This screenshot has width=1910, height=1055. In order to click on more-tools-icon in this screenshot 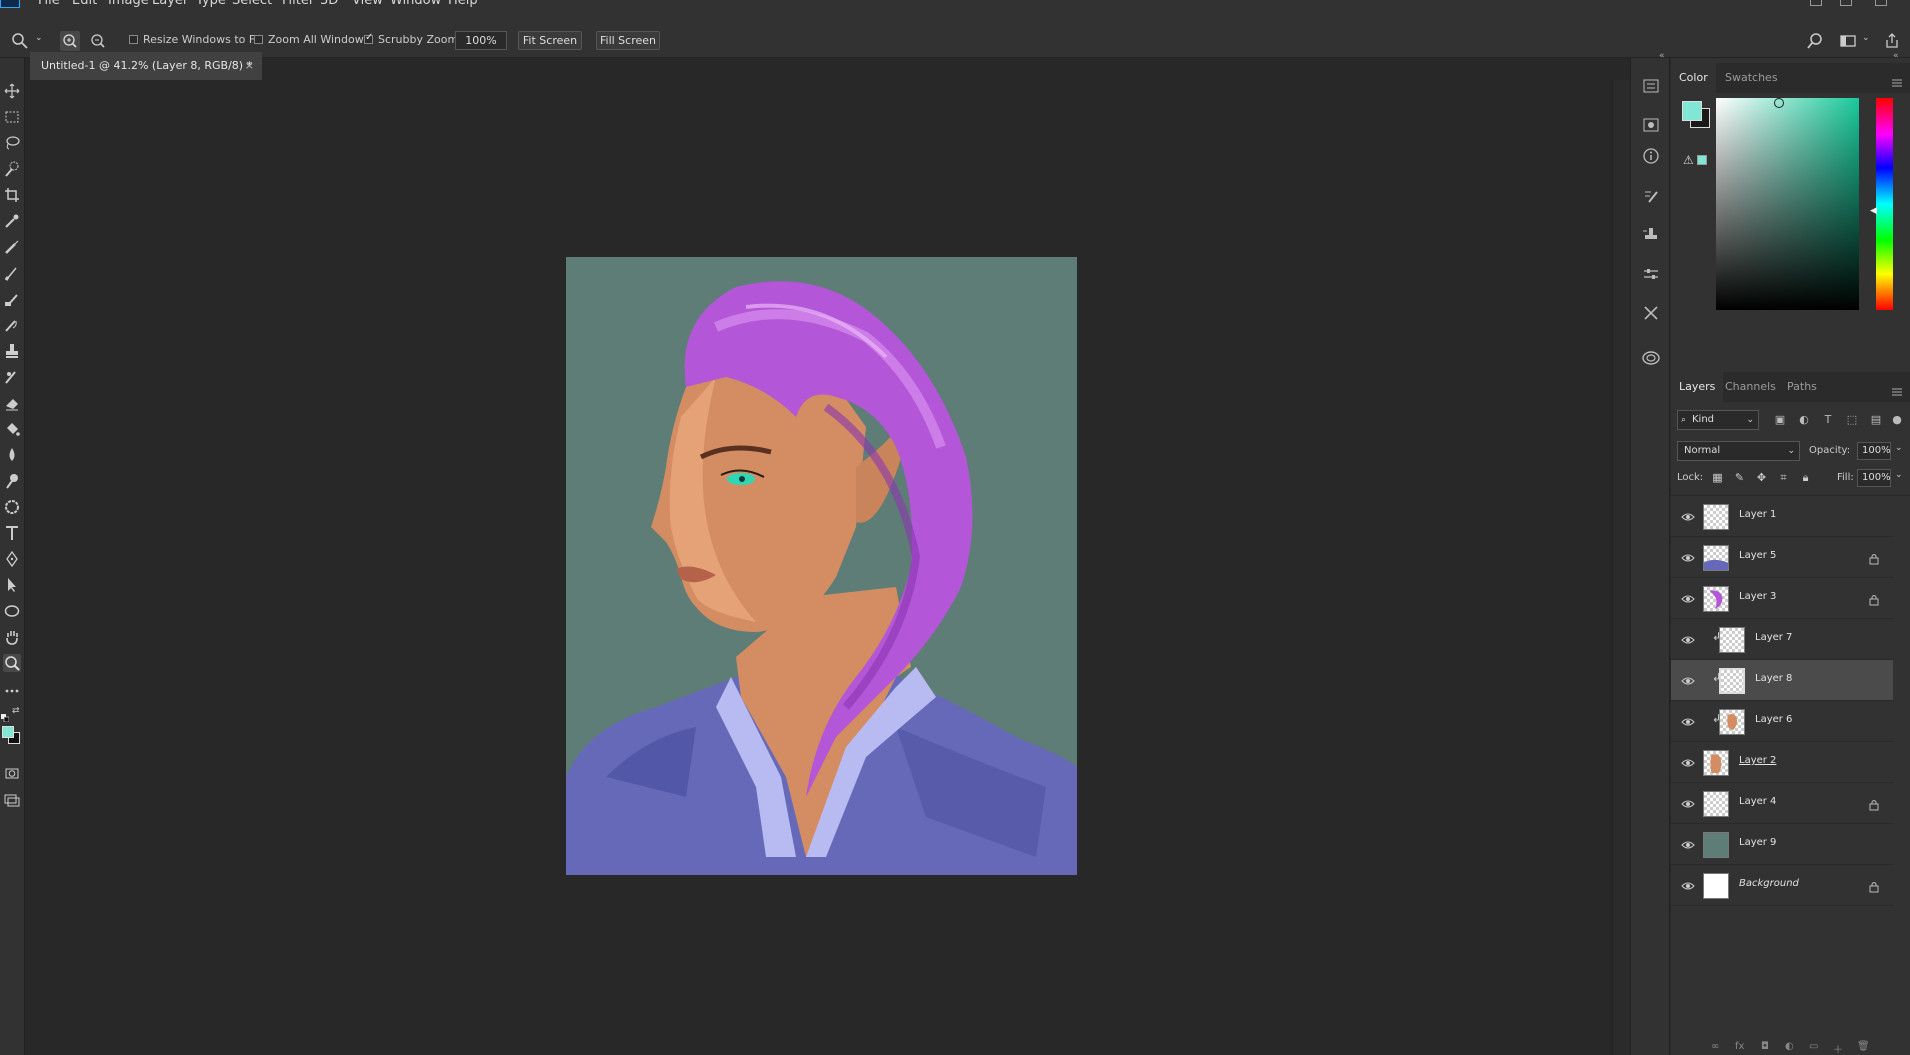, I will do `click(12, 691)`.